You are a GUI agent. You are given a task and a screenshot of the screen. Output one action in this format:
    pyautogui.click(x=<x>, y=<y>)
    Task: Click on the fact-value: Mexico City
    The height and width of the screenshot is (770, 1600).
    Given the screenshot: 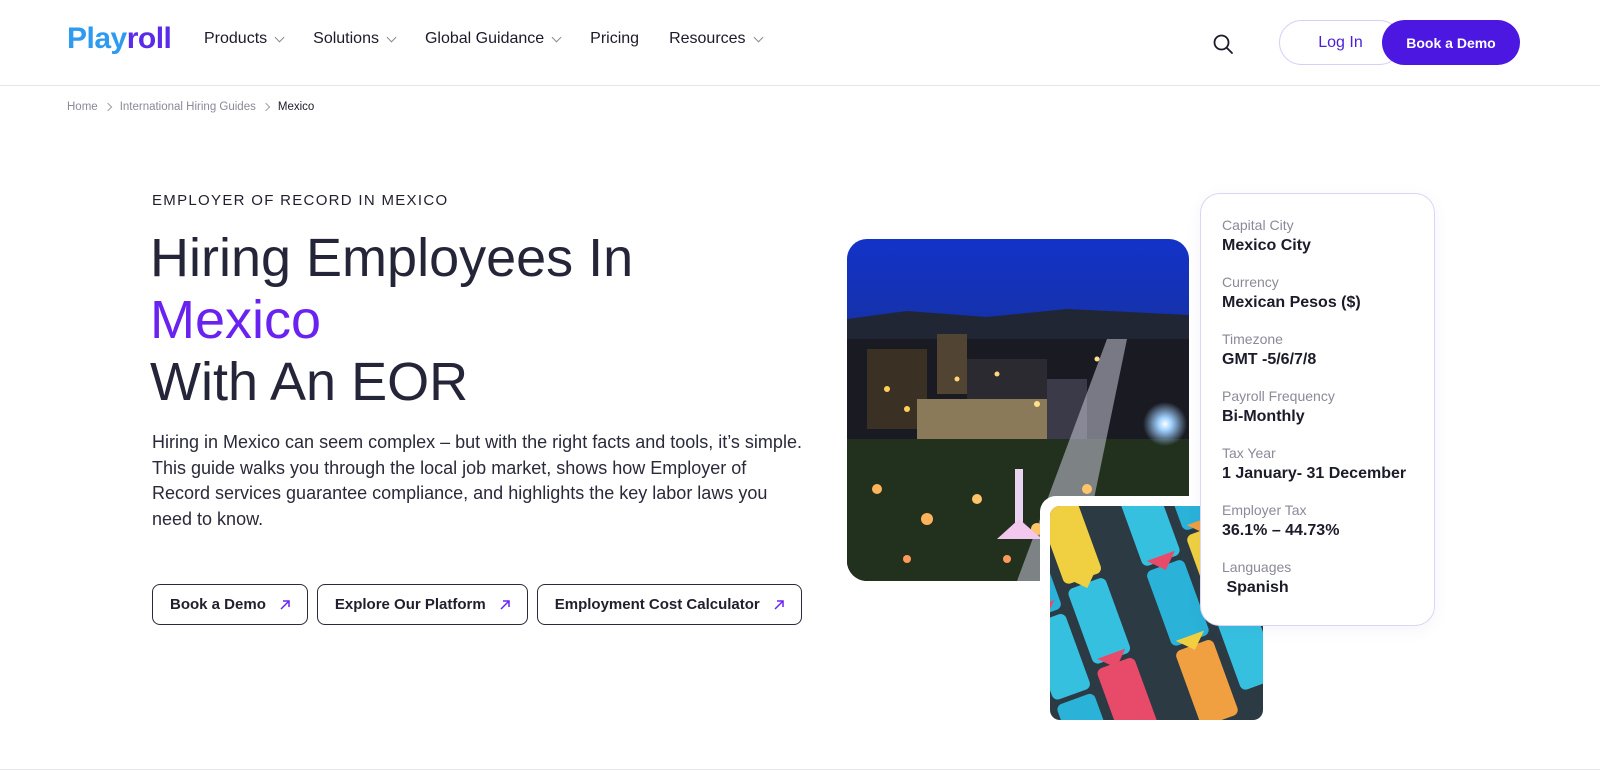 What is the action you would take?
    pyautogui.click(x=1266, y=245)
    